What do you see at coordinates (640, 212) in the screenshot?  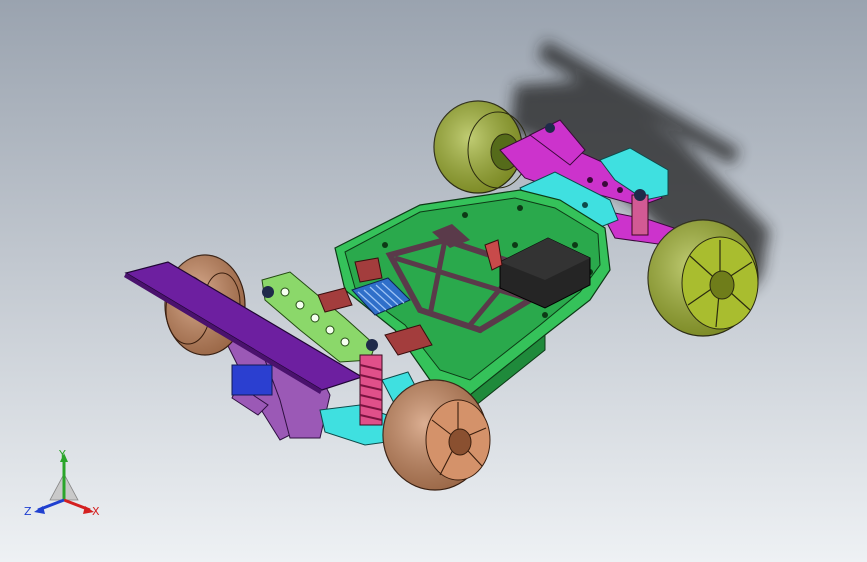 I see `rear-shock-absorber` at bounding box center [640, 212].